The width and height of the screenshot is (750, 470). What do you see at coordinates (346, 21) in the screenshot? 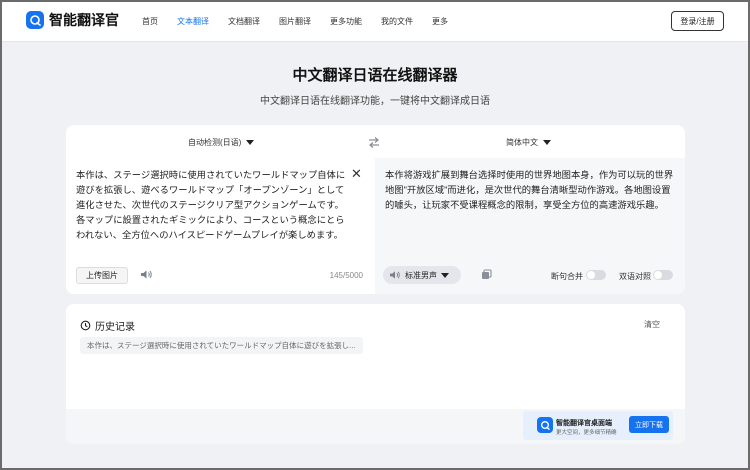
I see `nav-more-features: 更多功能` at bounding box center [346, 21].